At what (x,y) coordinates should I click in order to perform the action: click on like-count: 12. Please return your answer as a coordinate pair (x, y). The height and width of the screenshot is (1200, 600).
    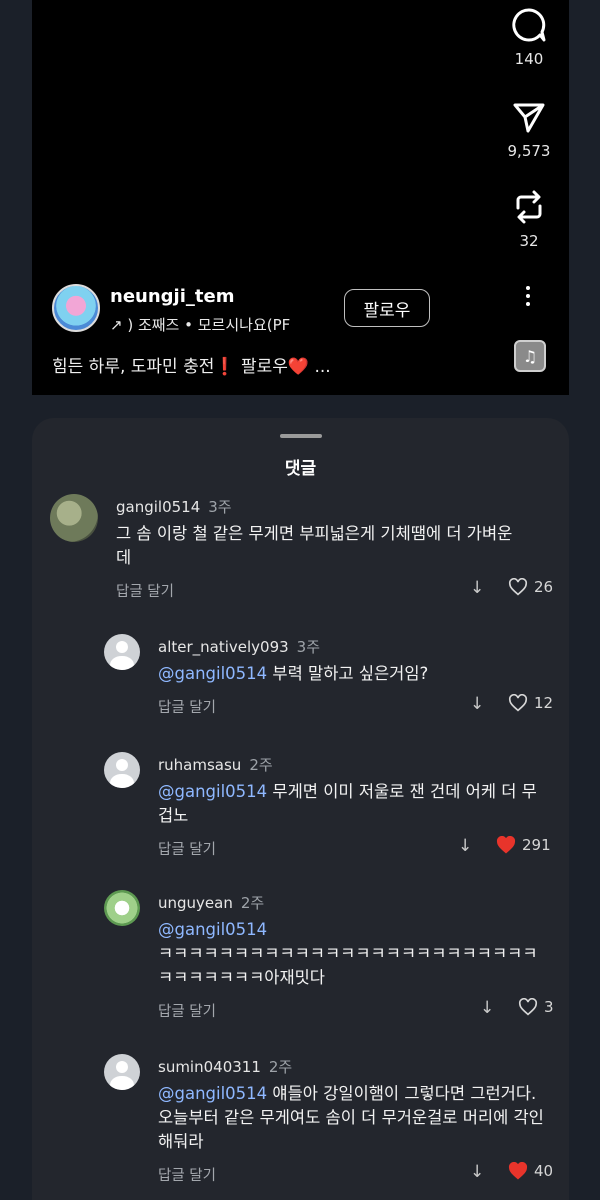
    Looking at the image, I should click on (544, 703).